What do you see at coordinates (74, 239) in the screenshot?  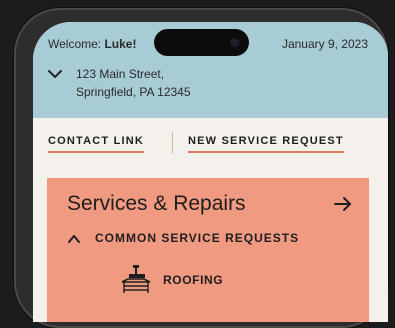 I see `chevron-up-icon` at bounding box center [74, 239].